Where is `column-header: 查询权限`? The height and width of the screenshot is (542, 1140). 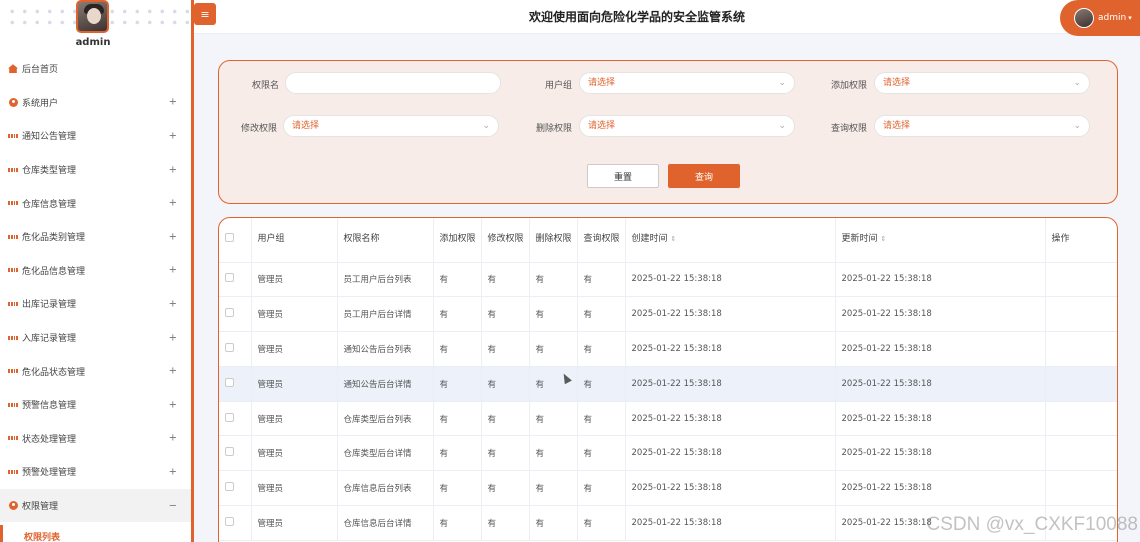
column-header: 查询权限 is located at coordinates (601, 240).